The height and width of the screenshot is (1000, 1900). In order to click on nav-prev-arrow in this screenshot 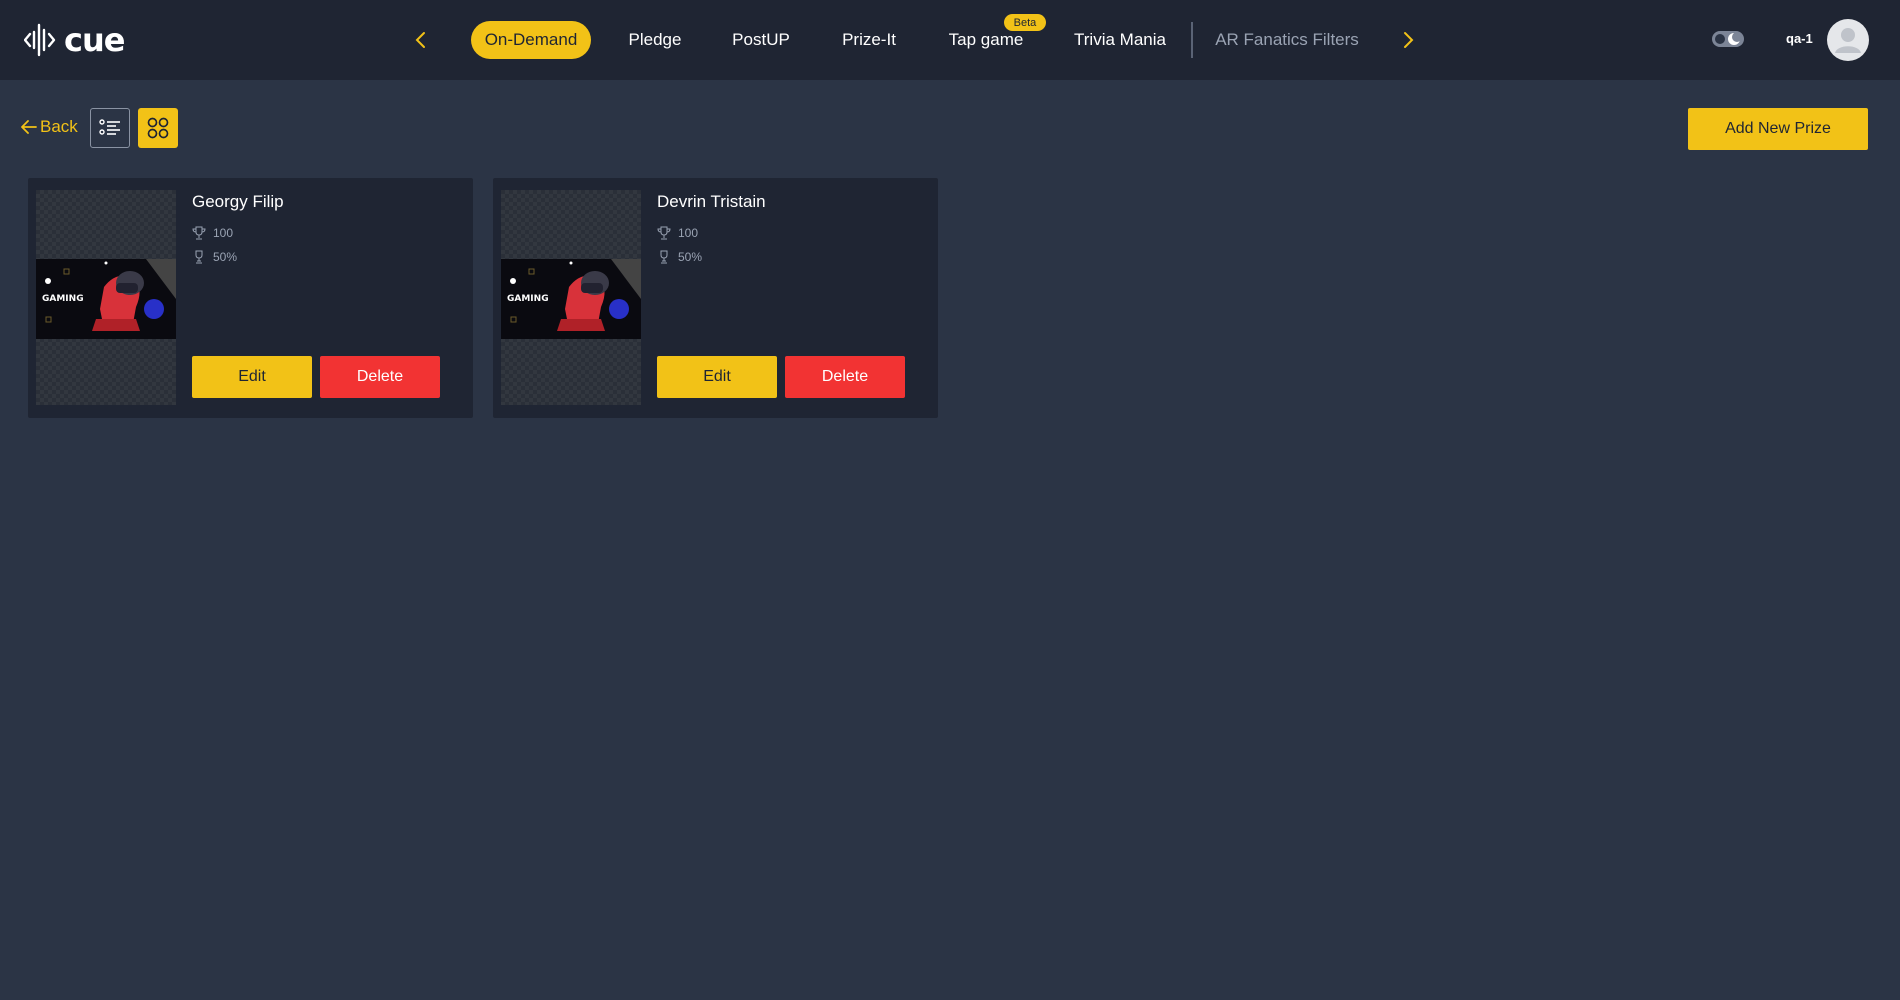, I will do `click(421, 40)`.